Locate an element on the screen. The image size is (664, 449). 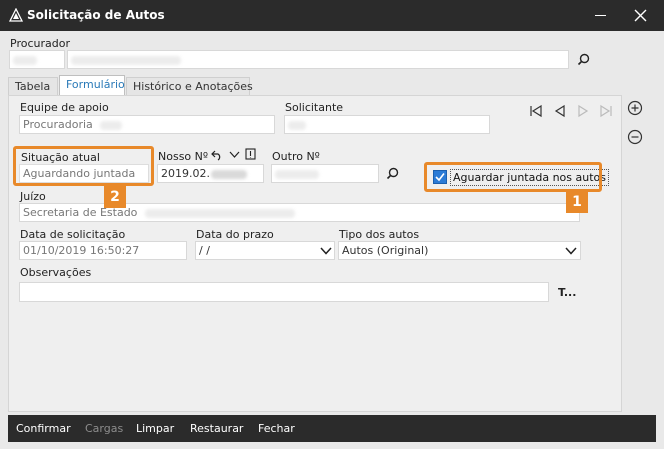
equipe-label: Equipe de apoio is located at coordinates (64, 107).